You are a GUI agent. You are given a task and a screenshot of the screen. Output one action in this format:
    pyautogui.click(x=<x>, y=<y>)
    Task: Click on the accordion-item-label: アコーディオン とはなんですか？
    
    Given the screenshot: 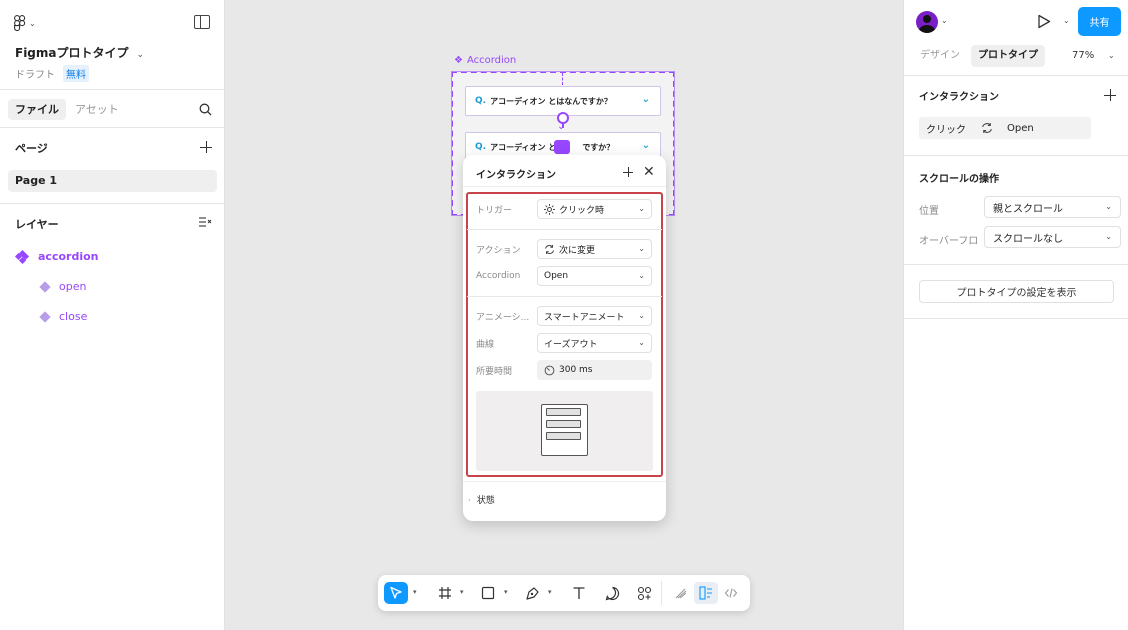 What is the action you would take?
    pyautogui.click(x=551, y=101)
    